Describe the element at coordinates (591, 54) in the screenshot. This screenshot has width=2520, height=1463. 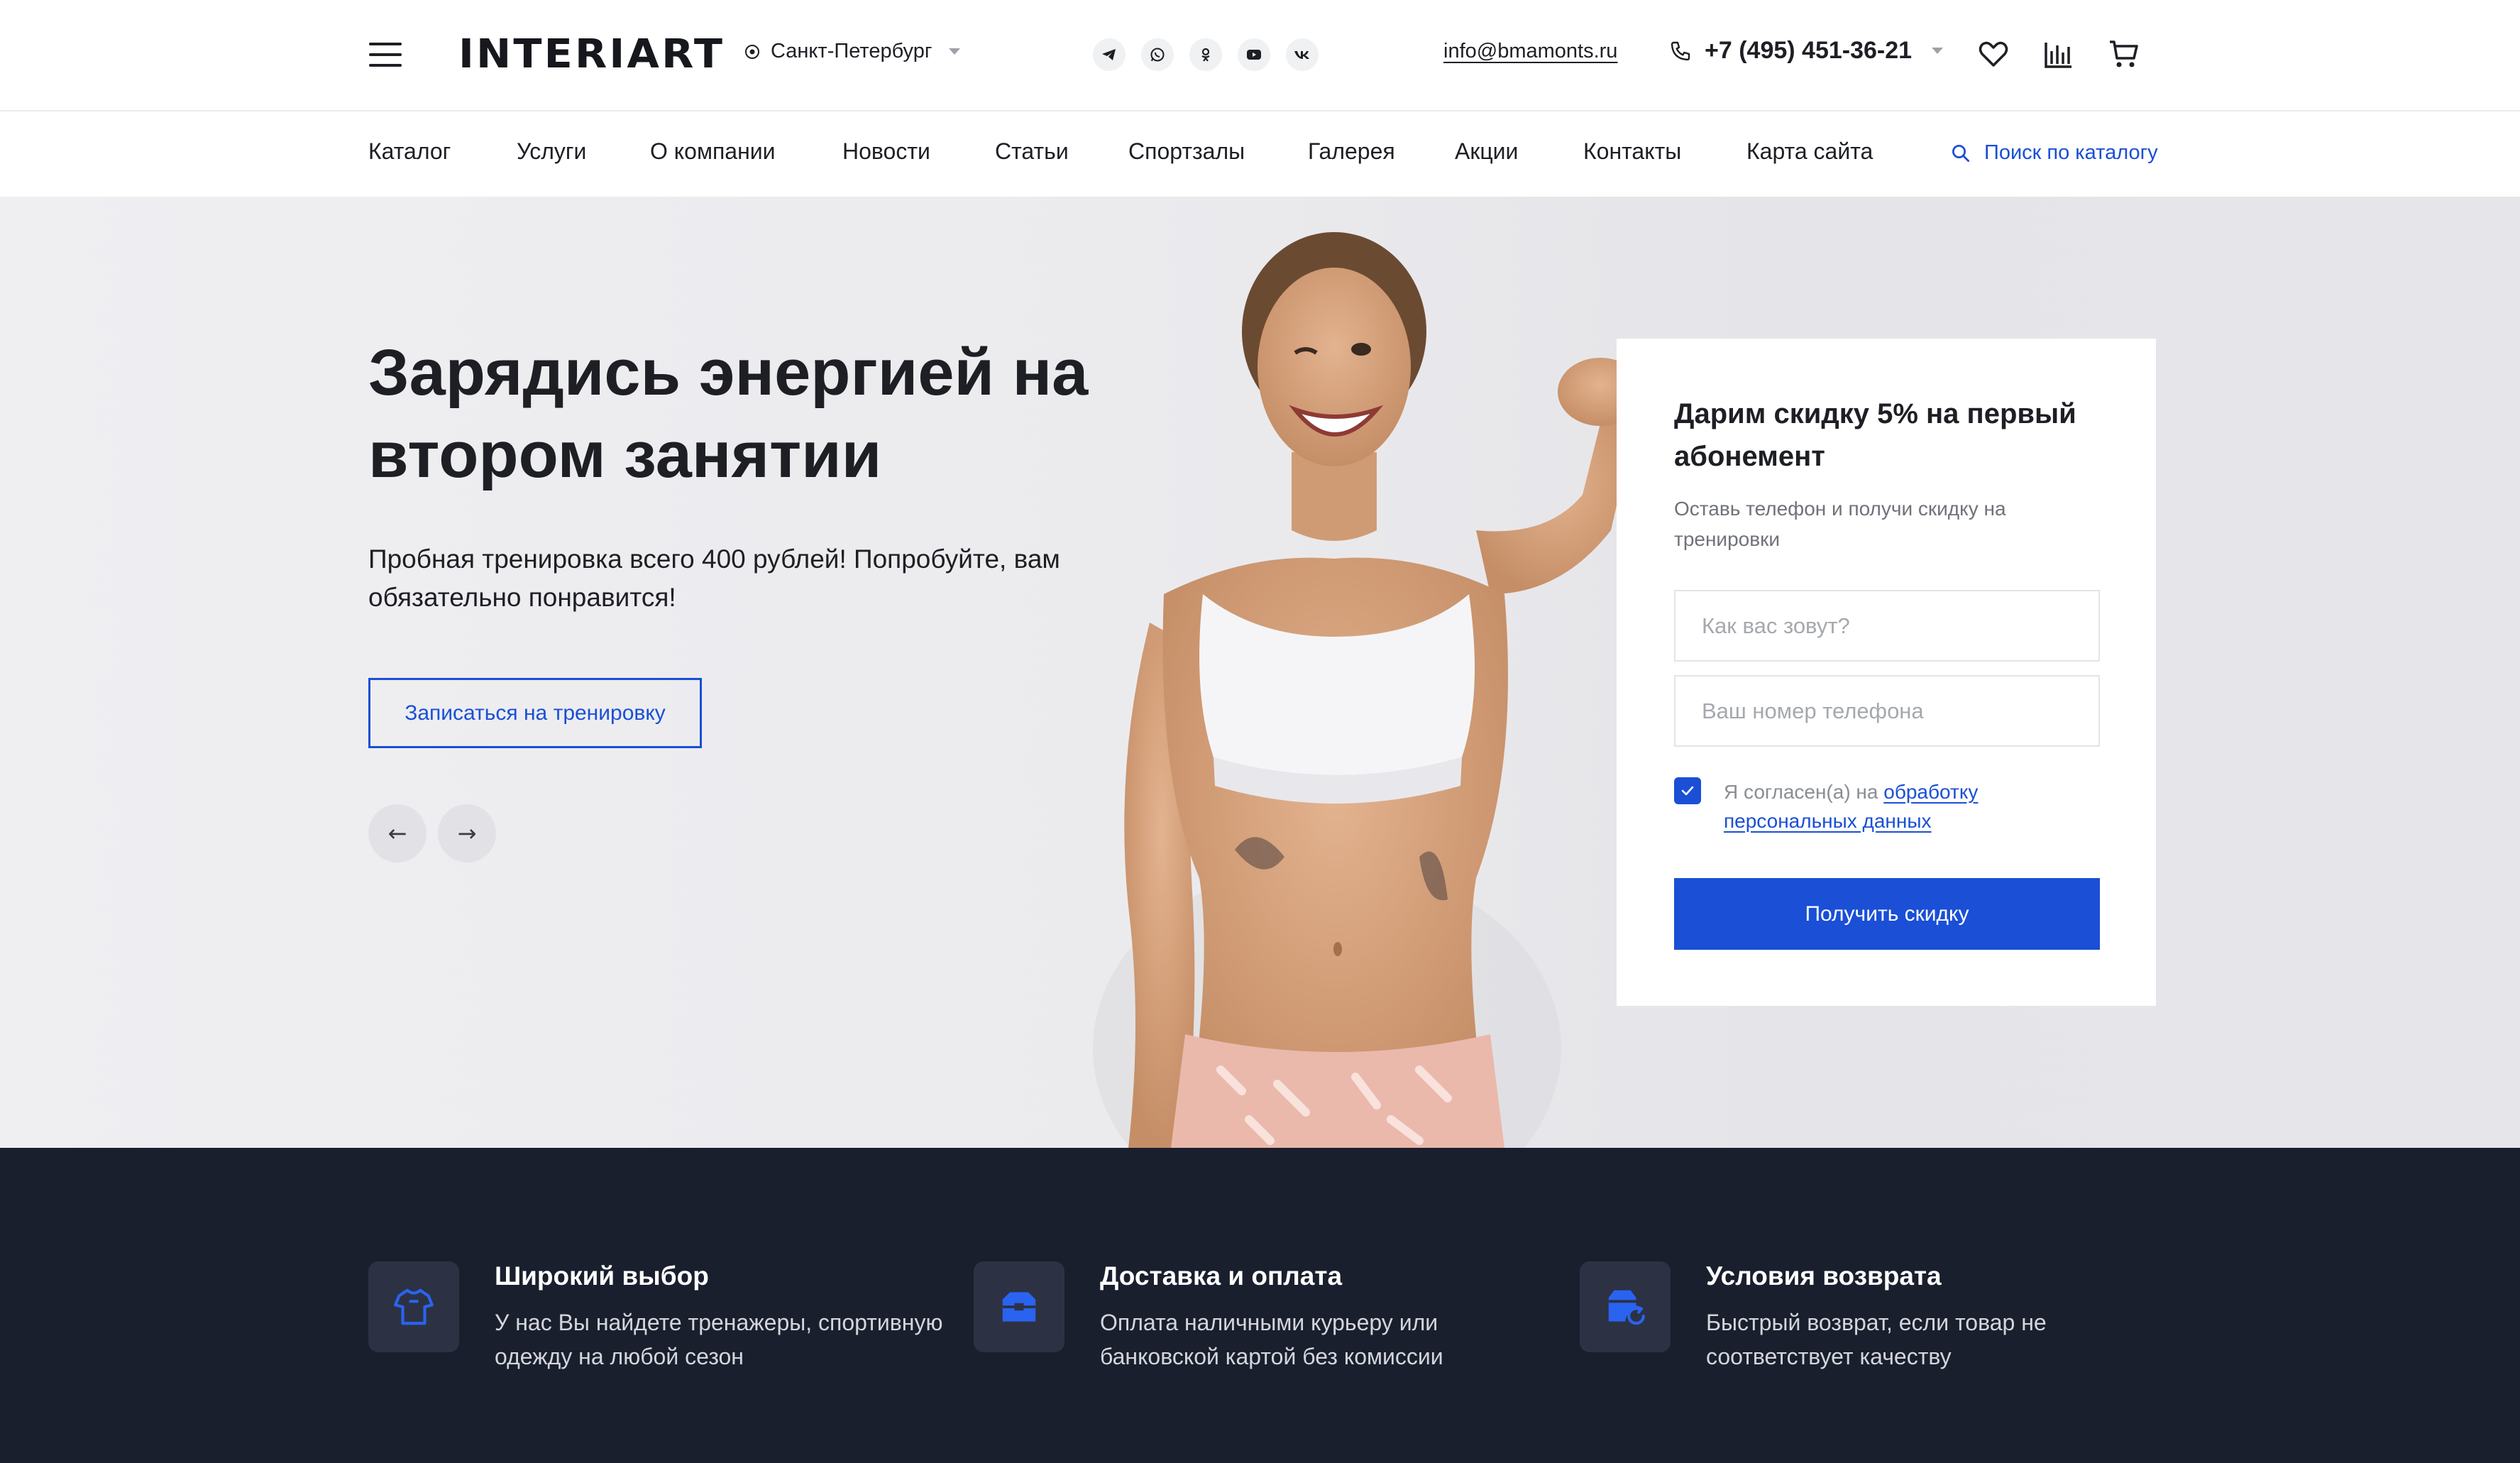
I see `logo: INTERIART` at that location.